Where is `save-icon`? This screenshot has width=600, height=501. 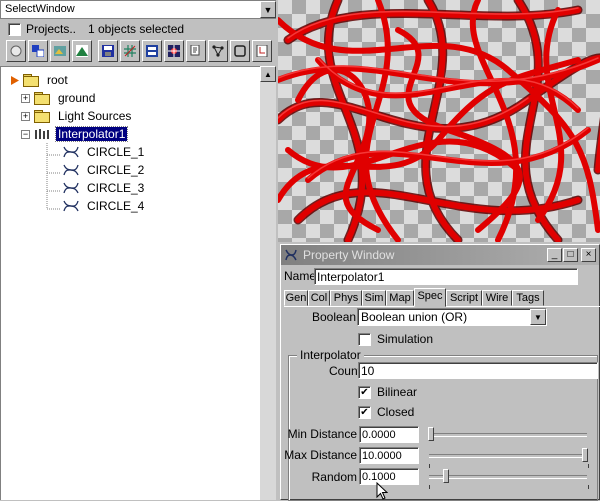
save-icon is located at coordinates (108, 51).